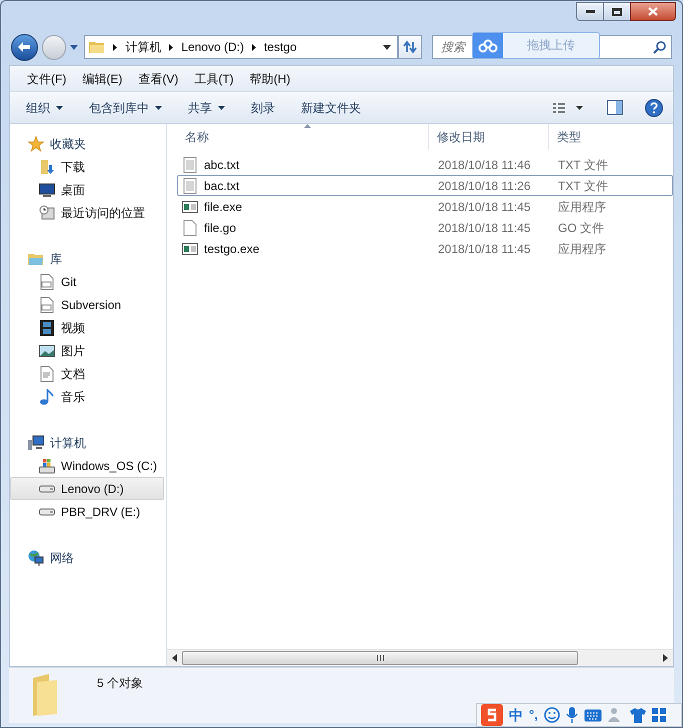 The height and width of the screenshot is (728, 683). Describe the element at coordinates (222, 186) in the screenshot. I see `file-name: bac.txt` at that location.